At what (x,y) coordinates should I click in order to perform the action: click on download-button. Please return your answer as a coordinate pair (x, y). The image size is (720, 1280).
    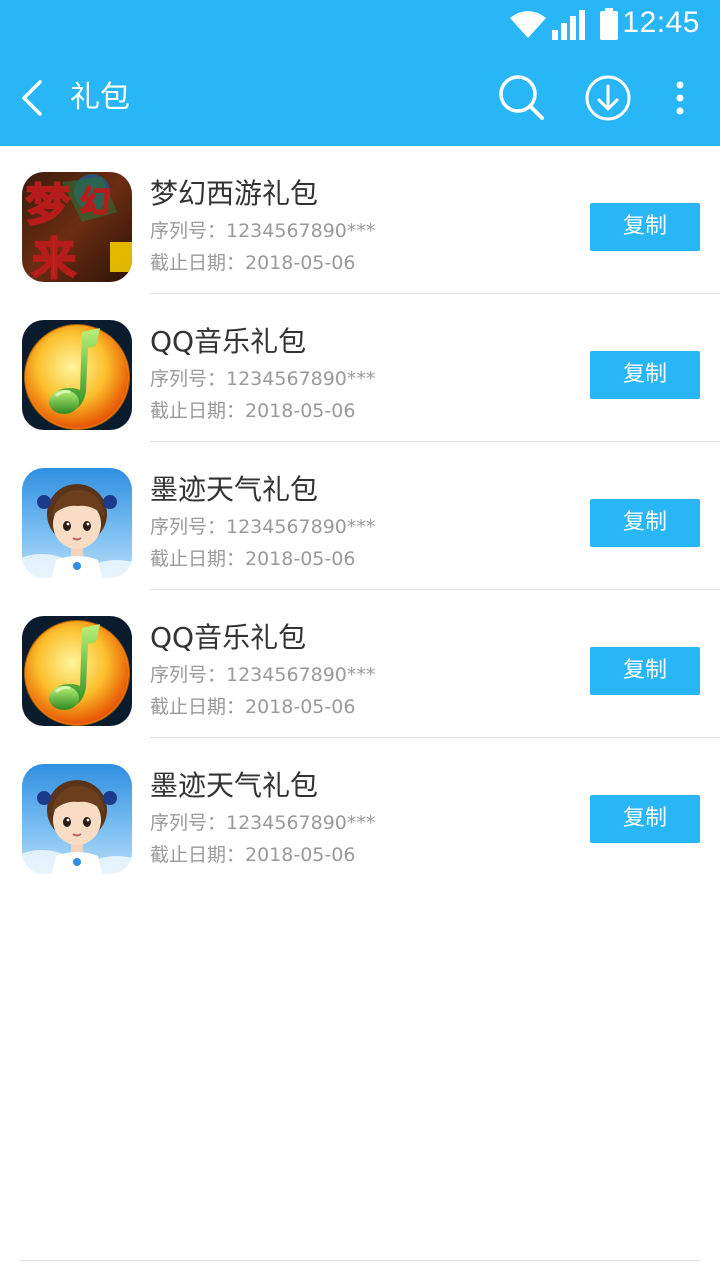
    Looking at the image, I should click on (608, 98).